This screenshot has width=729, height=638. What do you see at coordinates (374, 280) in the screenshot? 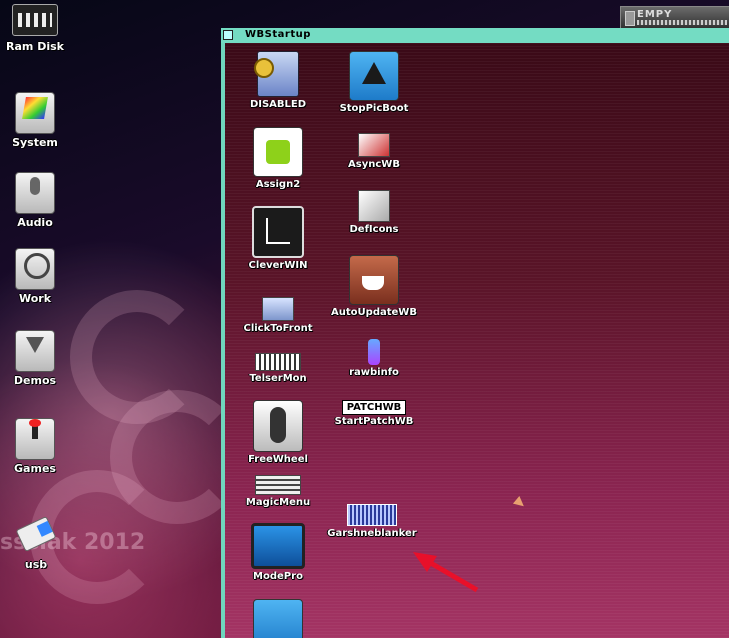
I see `coffee-cup-icon` at bounding box center [374, 280].